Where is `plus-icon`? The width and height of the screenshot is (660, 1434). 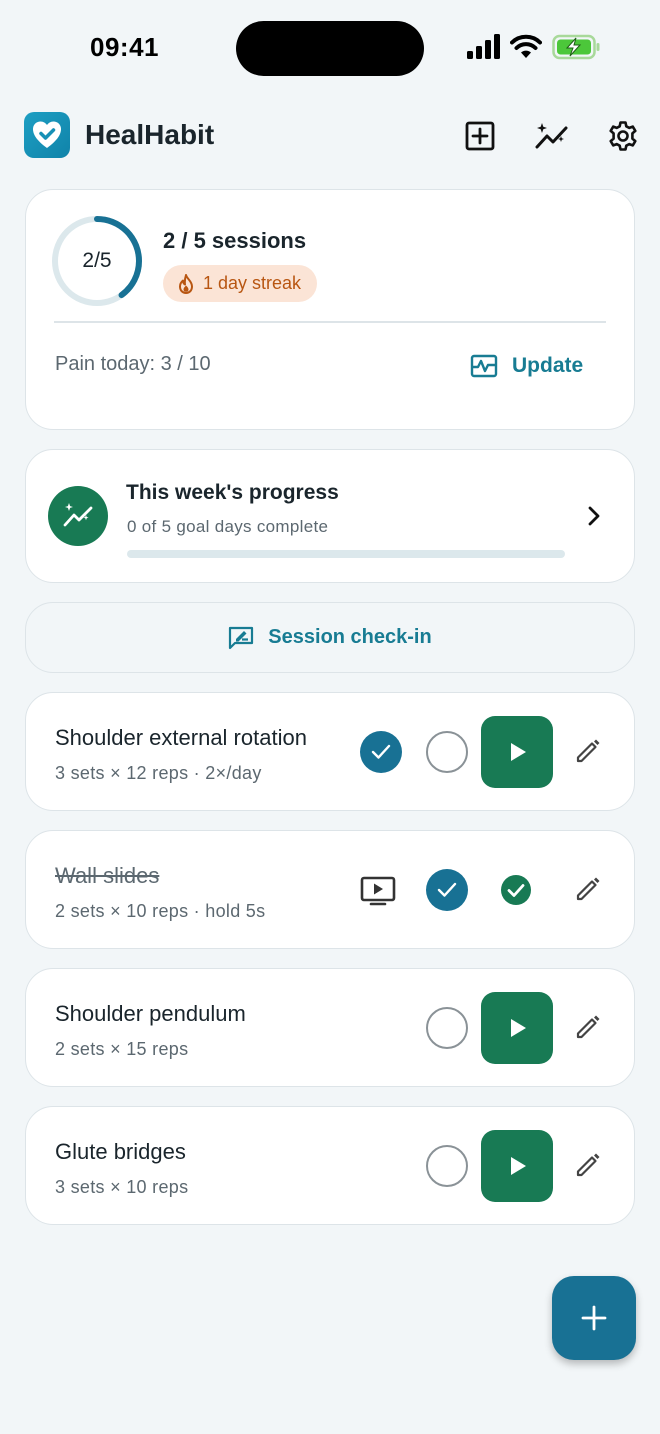 plus-icon is located at coordinates (594, 1318).